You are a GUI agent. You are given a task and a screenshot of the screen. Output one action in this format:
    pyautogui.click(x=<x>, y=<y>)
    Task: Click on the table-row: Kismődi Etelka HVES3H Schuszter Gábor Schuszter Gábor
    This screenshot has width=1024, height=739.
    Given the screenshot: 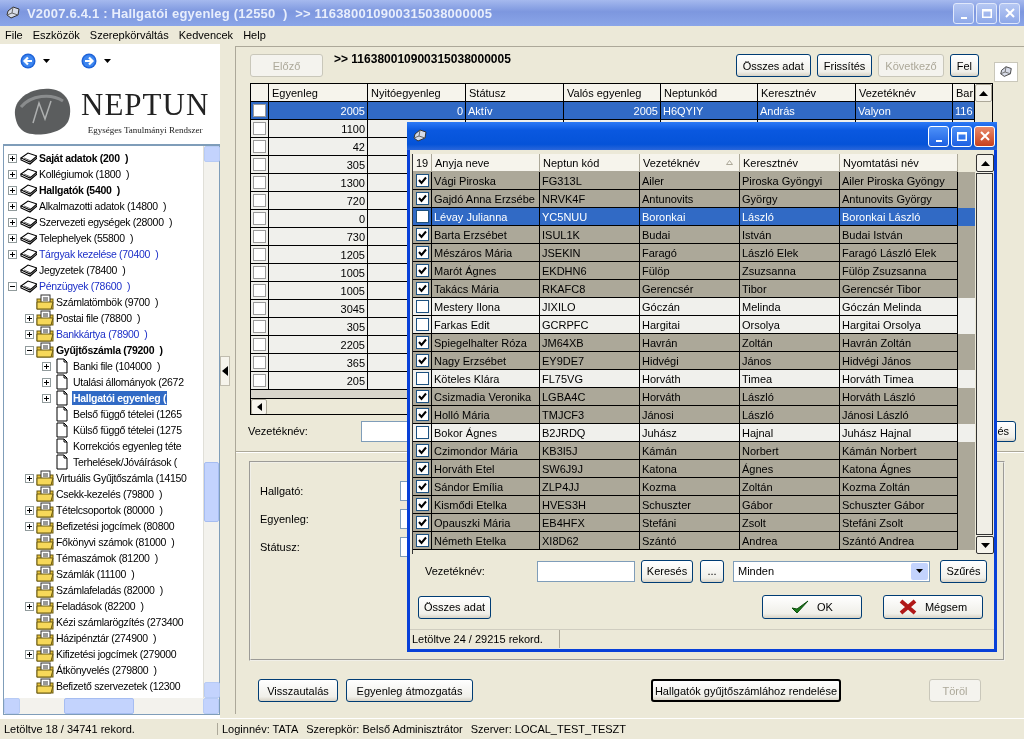 What is the action you would take?
    pyautogui.click(x=694, y=505)
    